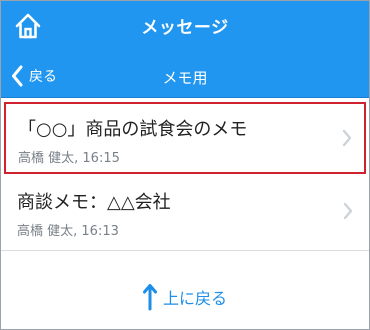 This screenshot has height=330, width=370. Describe the element at coordinates (69, 158) in the screenshot. I see `message-meta: 高橋 健太, 16:15` at that location.